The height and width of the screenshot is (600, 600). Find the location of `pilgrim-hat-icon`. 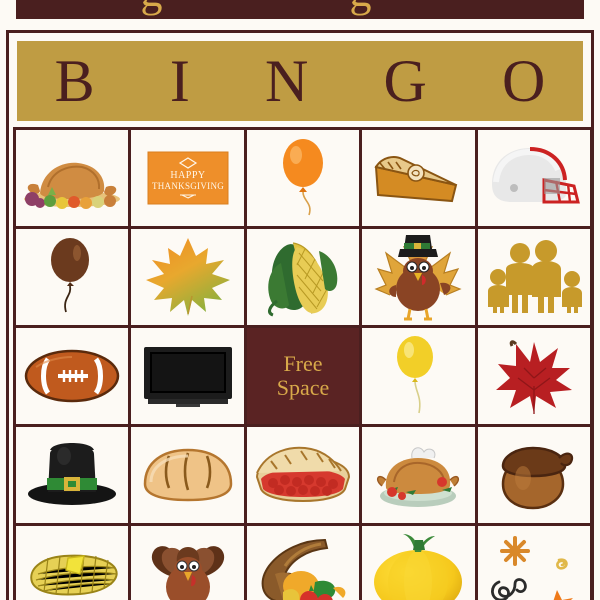

pilgrim-hat-icon is located at coordinates (72, 475).